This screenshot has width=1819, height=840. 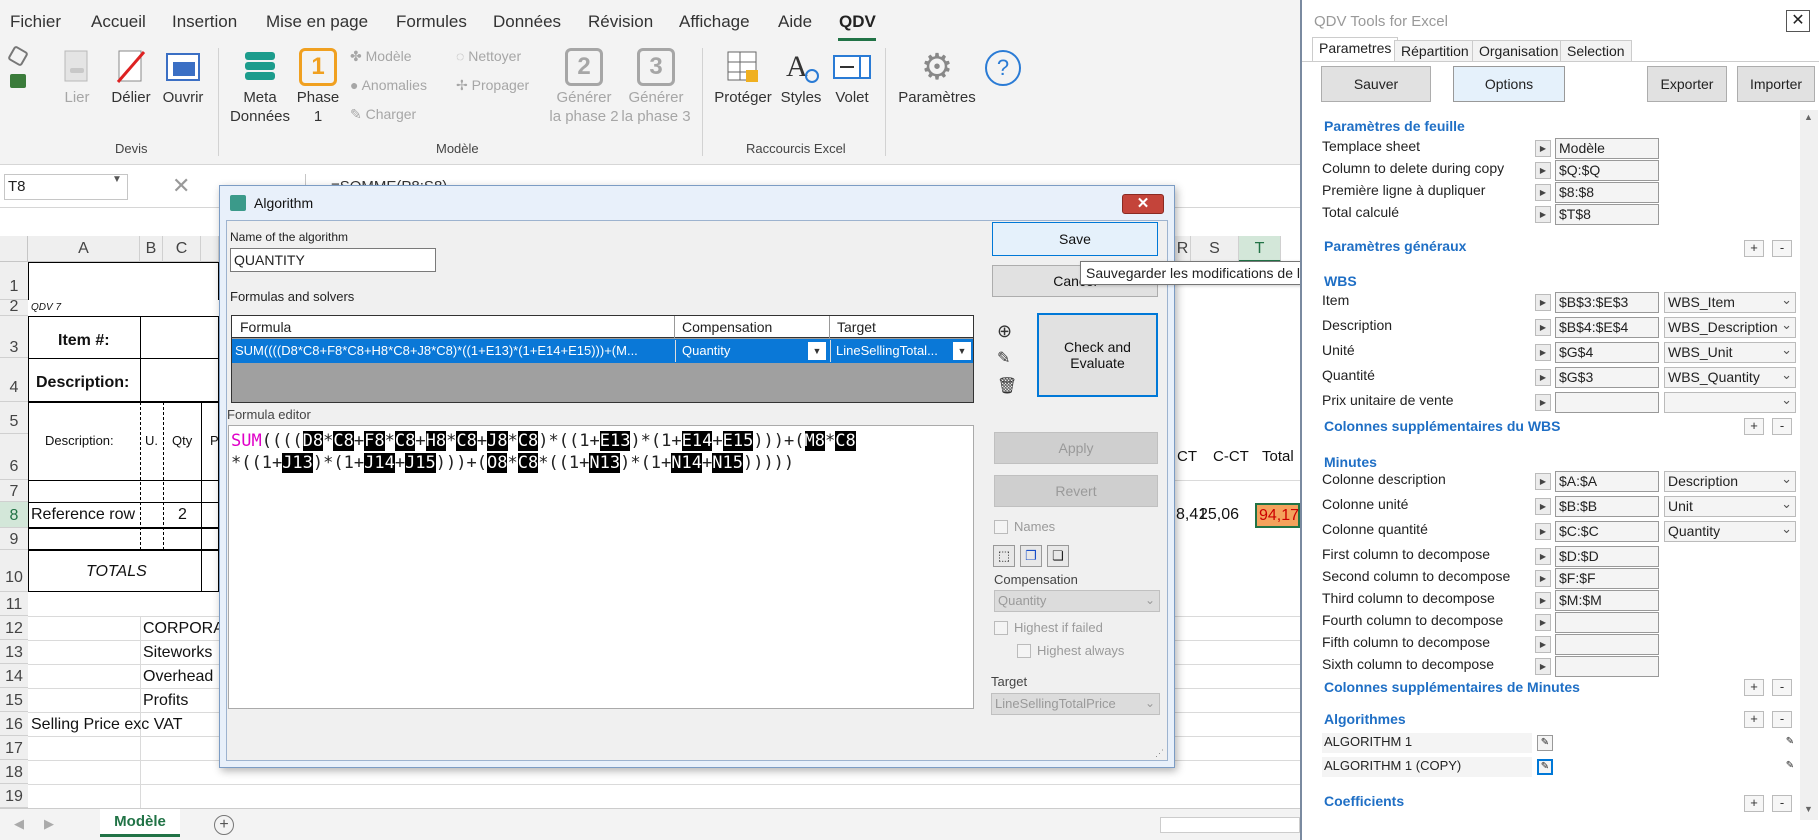 I want to click on prev-sheet-icon: ◀, so click(x=19, y=824).